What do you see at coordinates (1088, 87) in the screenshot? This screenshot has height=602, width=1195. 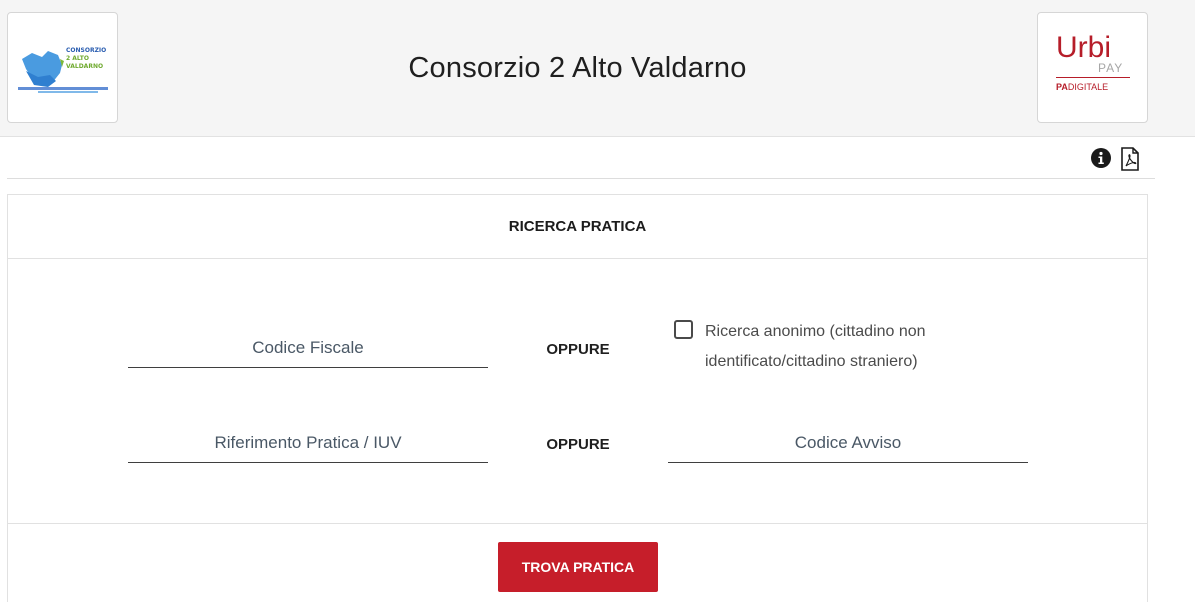 I see `padigitale-rest: DIGITALE` at bounding box center [1088, 87].